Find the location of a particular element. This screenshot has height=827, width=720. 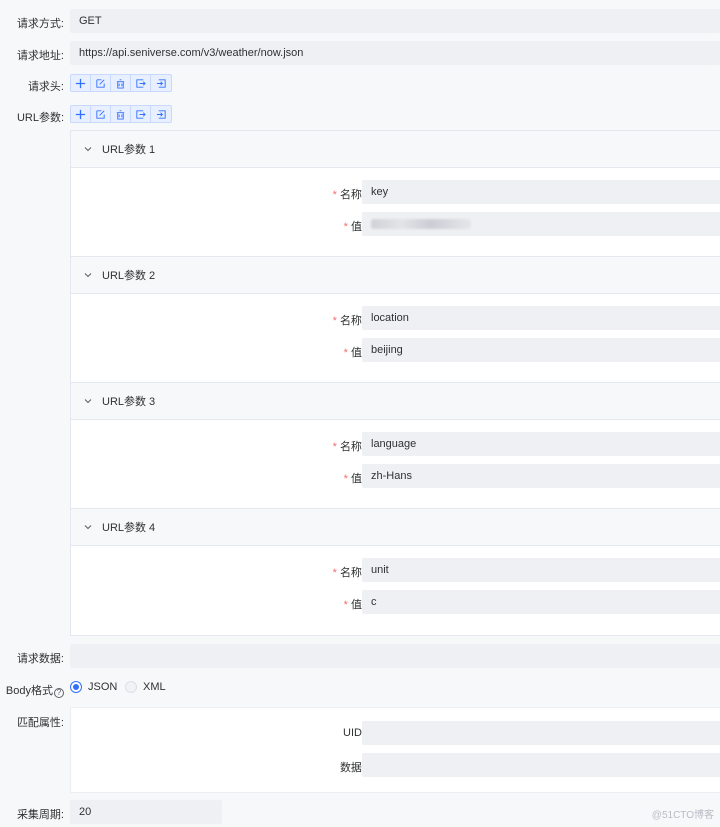

param-value-input: zh-Hans is located at coordinates (541, 476).